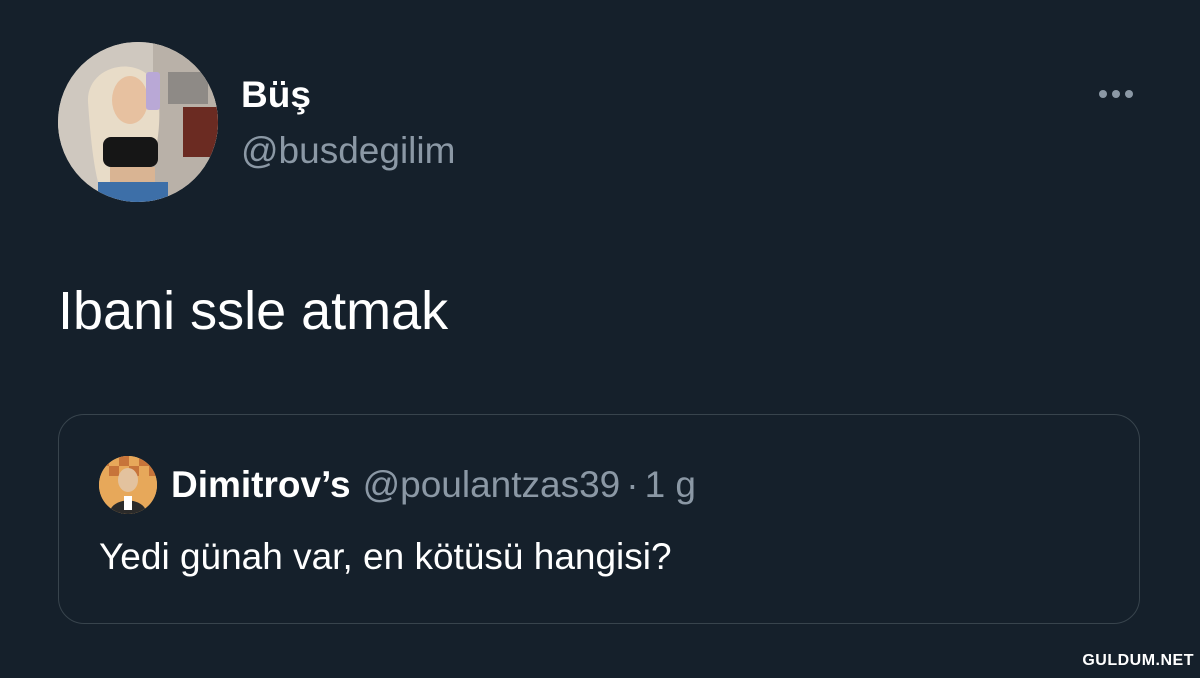 Image resolution: width=1200 pixels, height=678 pixels. I want to click on quoted-display-name: Dimitrov’s, so click(261, 484).